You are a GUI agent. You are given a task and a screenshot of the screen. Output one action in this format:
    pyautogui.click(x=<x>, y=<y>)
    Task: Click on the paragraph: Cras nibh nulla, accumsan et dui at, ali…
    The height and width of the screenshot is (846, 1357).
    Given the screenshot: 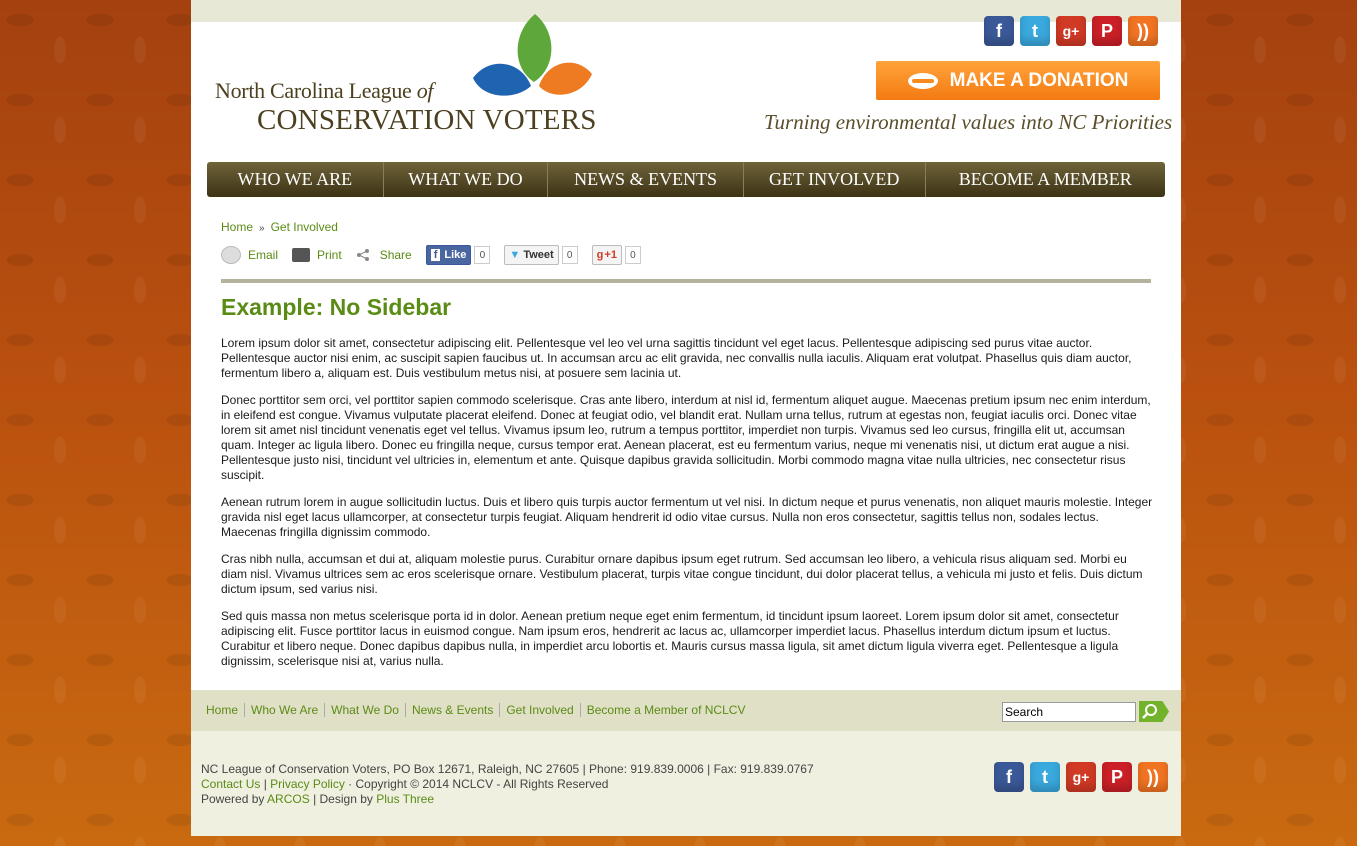 What is the action you would take?
    pyautogui.click(x=682, y=574)
    